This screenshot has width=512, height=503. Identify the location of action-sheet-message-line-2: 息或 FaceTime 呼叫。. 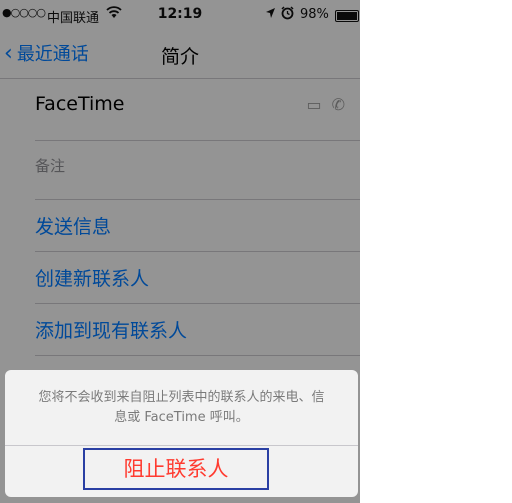
(181, 417).